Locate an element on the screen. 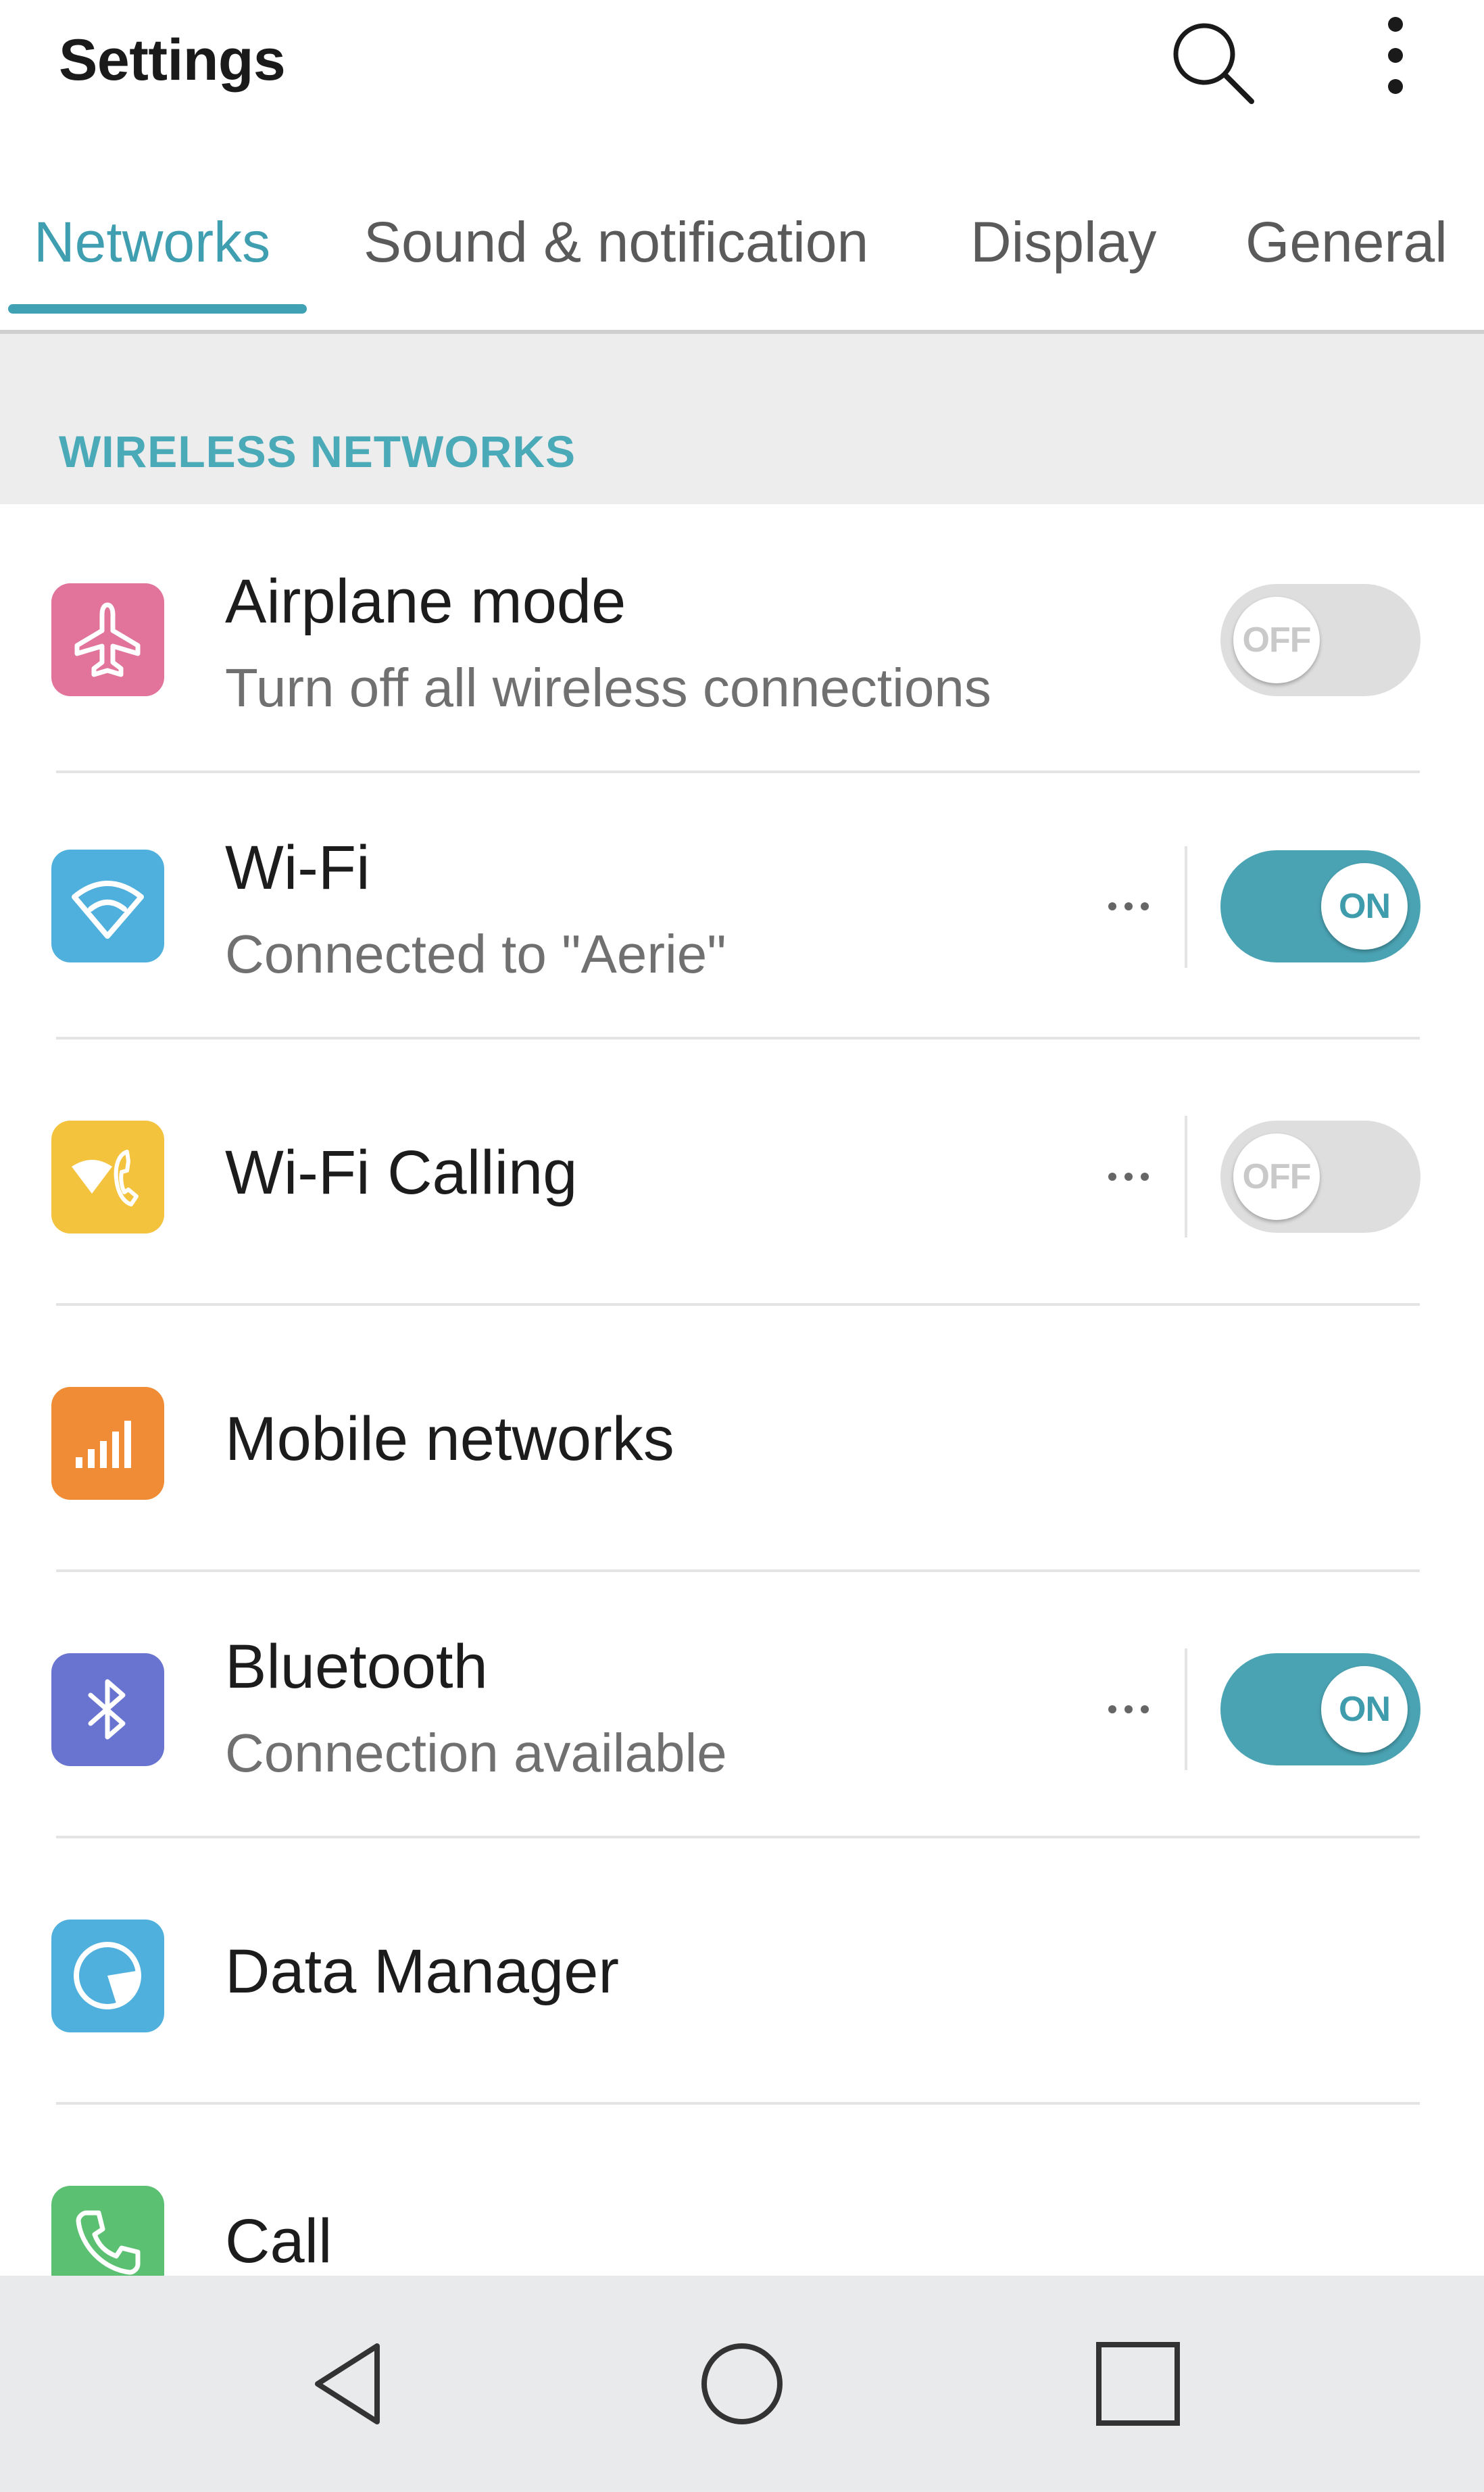  wifi-subtitle: Connected to "Aerie" is located at coordinates (475, 954).